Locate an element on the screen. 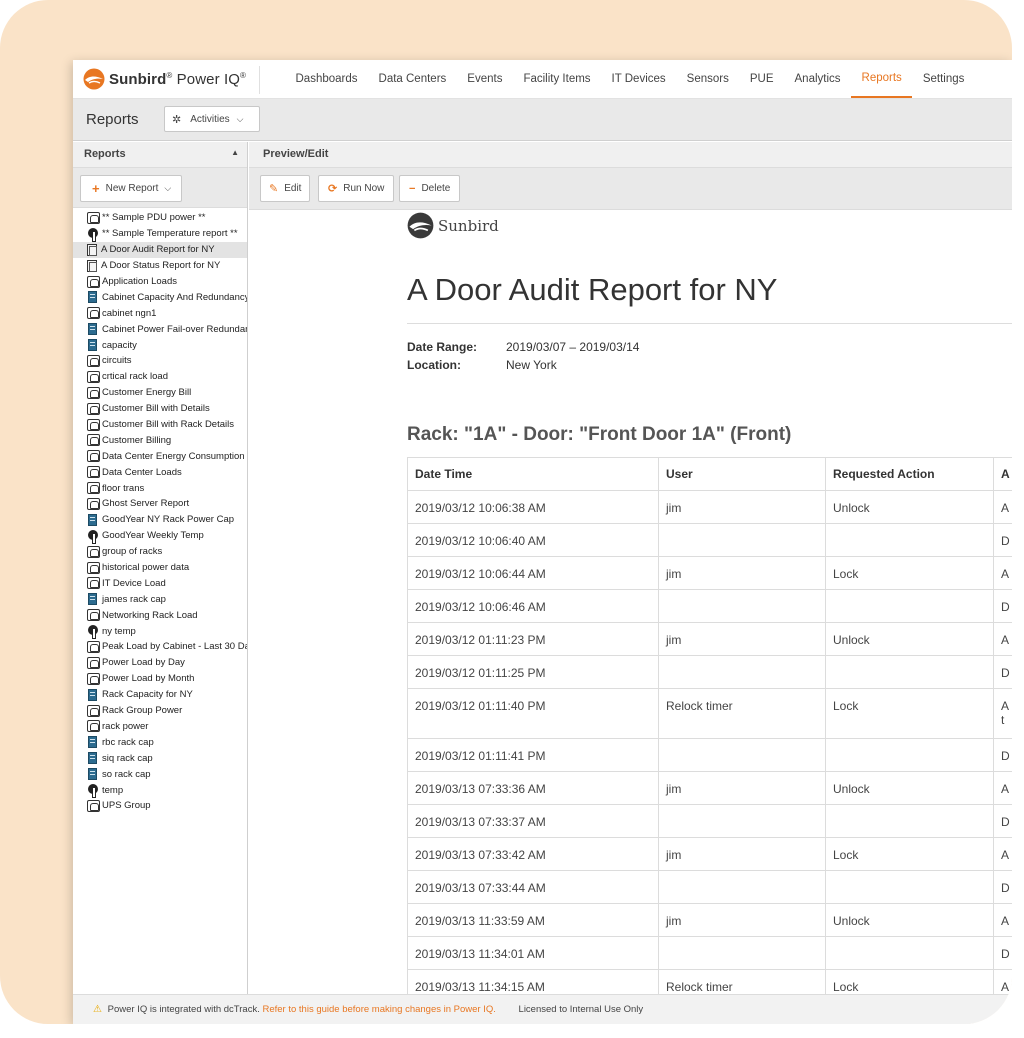 The width and height of the screenshot is (1024, 1038). date-range-row: Date Range: 2019/03/07 – 2019/03/14 is located at coordinates (523, 347).